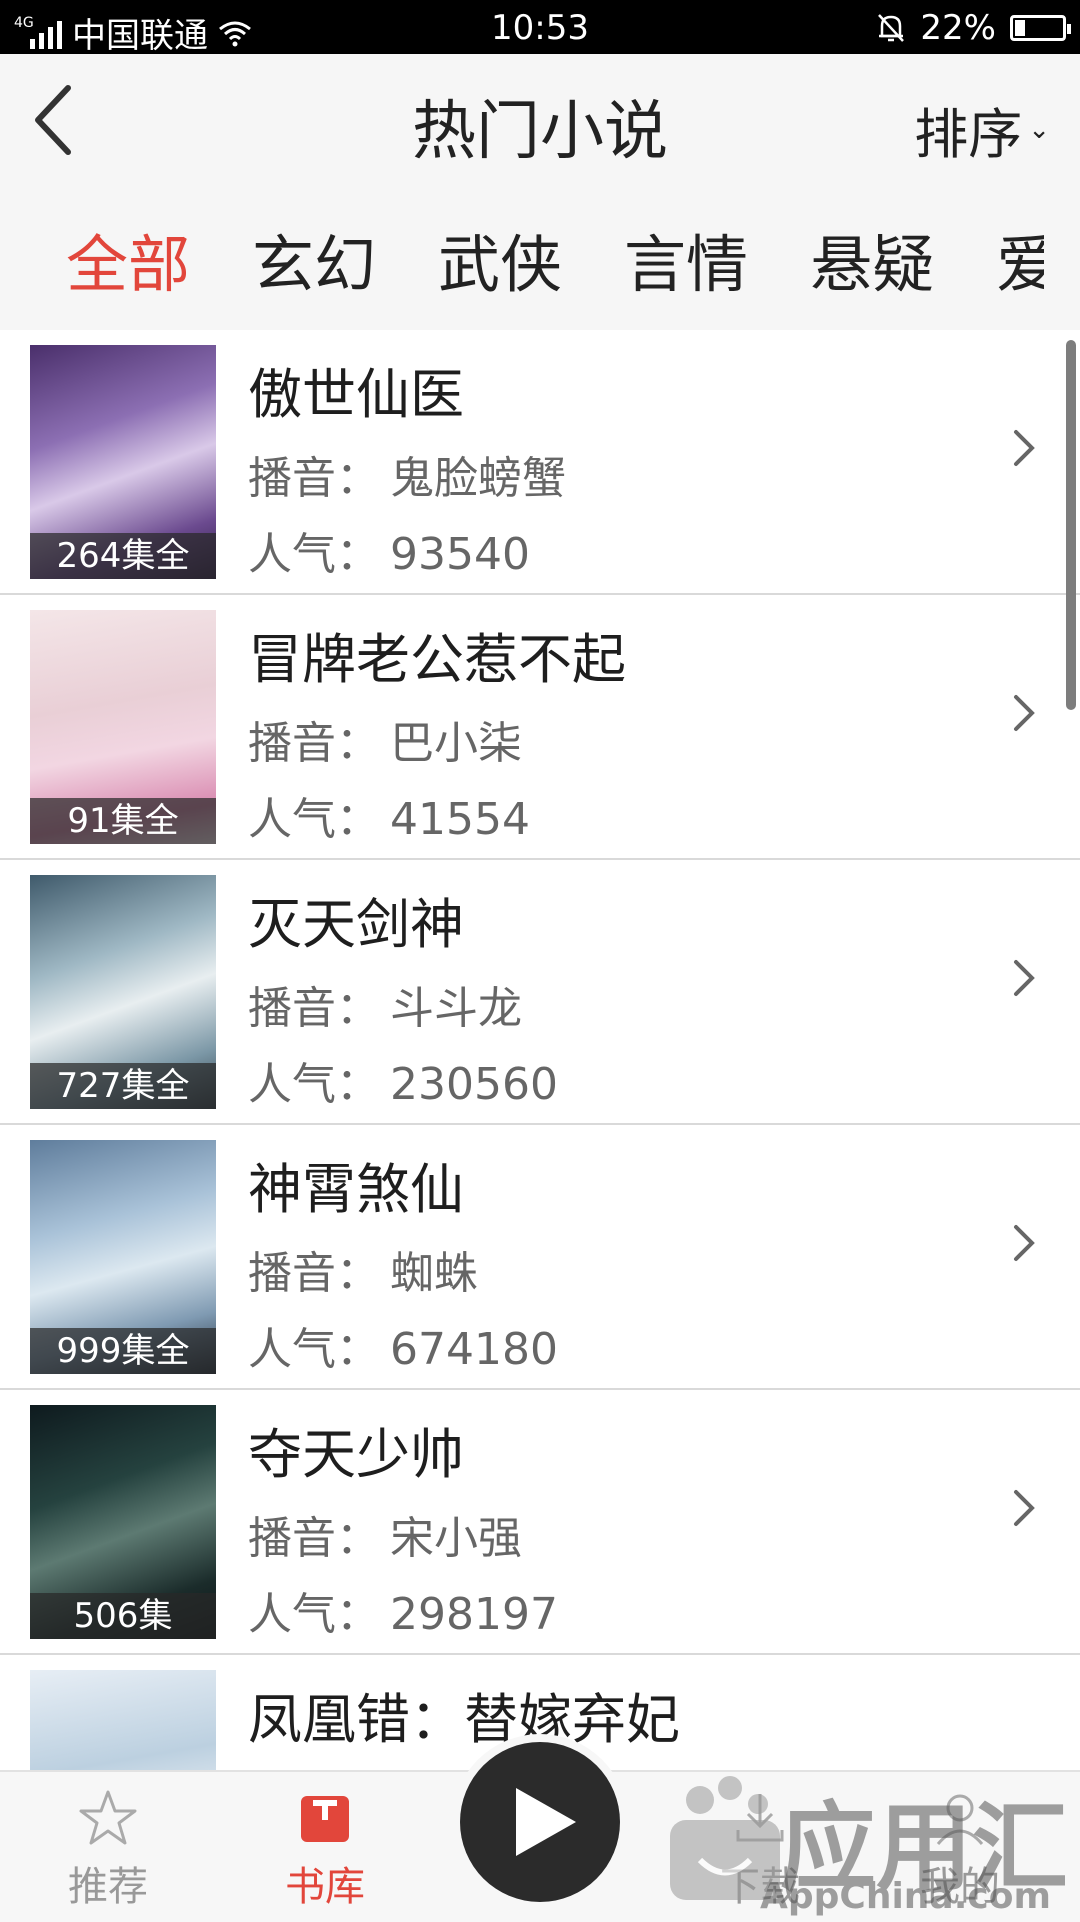 Image resolution: width=1080 pixels, height=1922 pixels. Describe the element at coordinates (123, 1086) in the screenshot. I see `episode-badge: 727集全` at that location.